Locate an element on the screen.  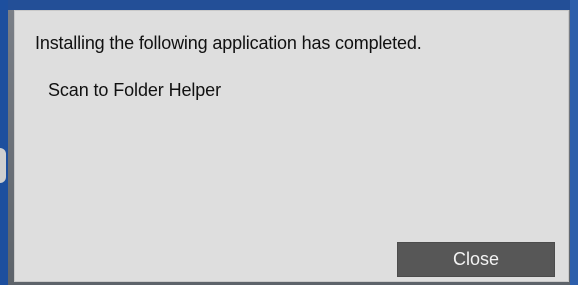
screen-right-edge is located at coordinates (574, 142).